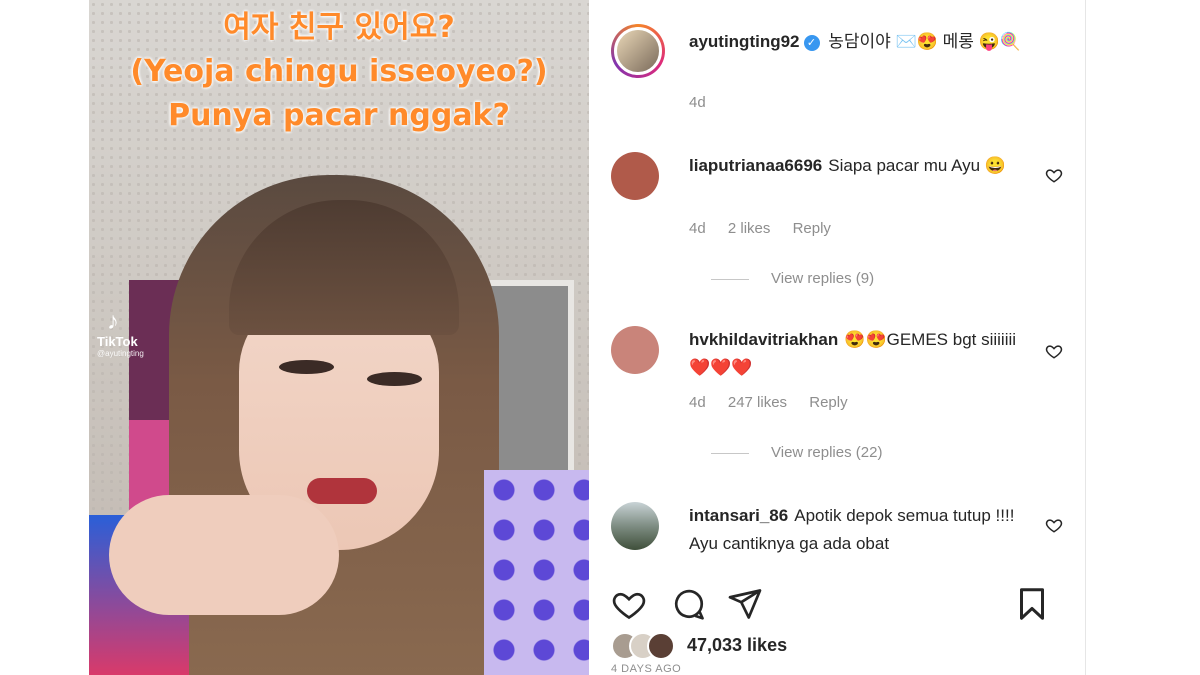 The width and height of the screenshot is (1200, 675). Describe the element at coordinates (826, 452) in the screenshot. I see `view-replies-label: View replies (22)` at that location.